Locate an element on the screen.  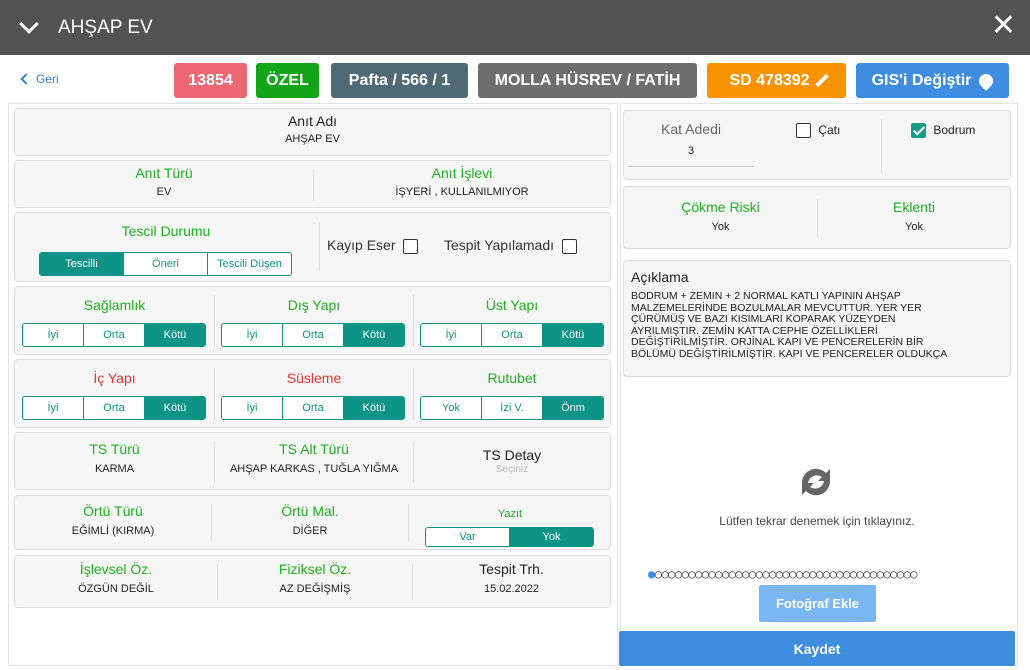
ic-yapi-segmented: İyi Orta Kötü is located at coordinates (114, 408).